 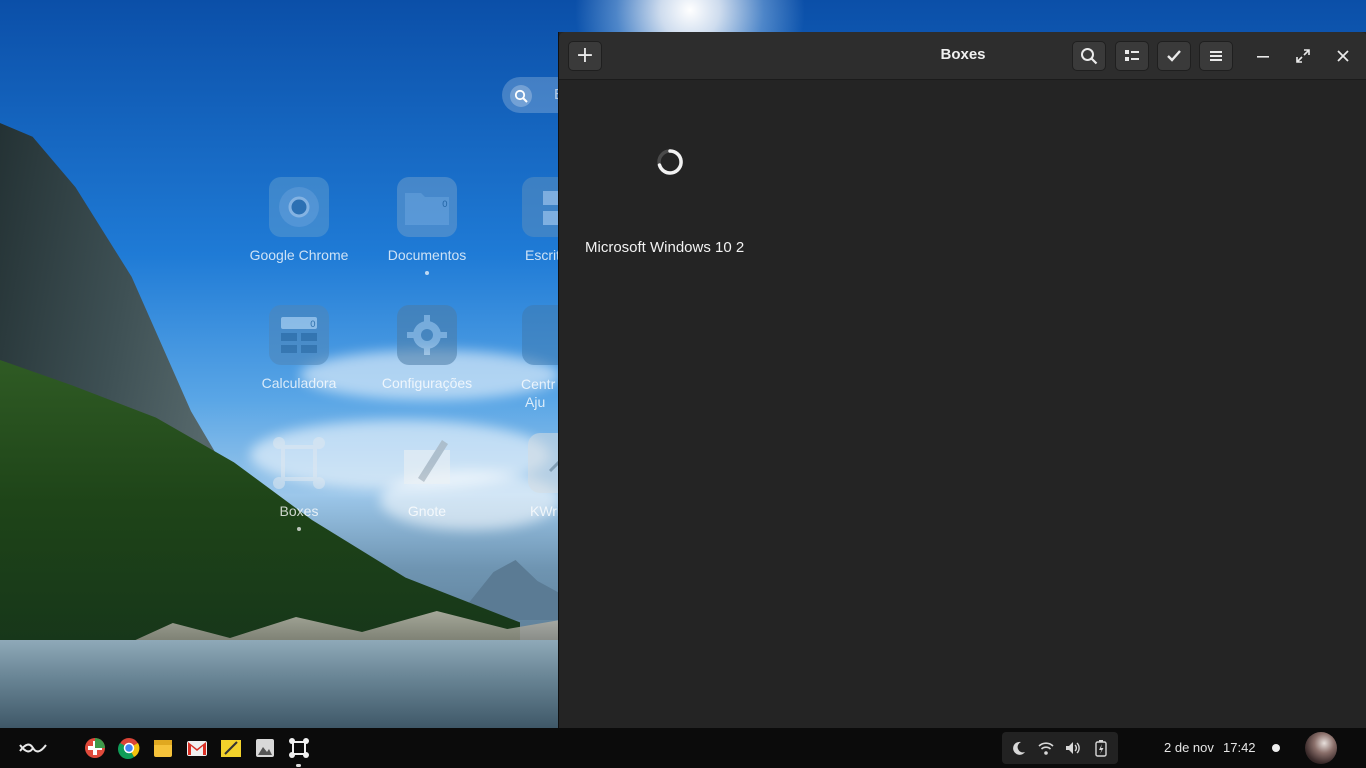 I want to click on vm-name: Microsoft Windows 10 2, so click(x=665, y=247).